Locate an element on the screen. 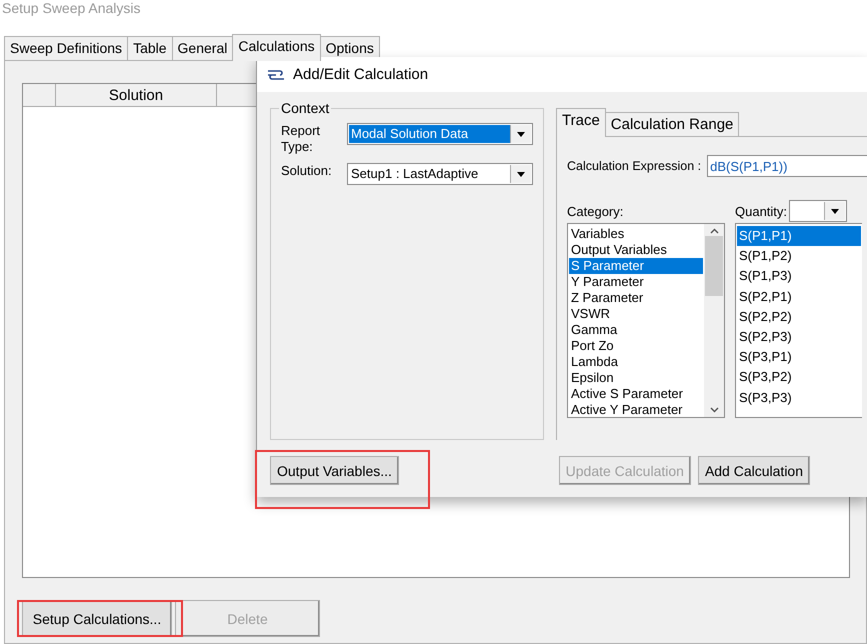  field-label: Quantity: is located at coordinates (761, 211).